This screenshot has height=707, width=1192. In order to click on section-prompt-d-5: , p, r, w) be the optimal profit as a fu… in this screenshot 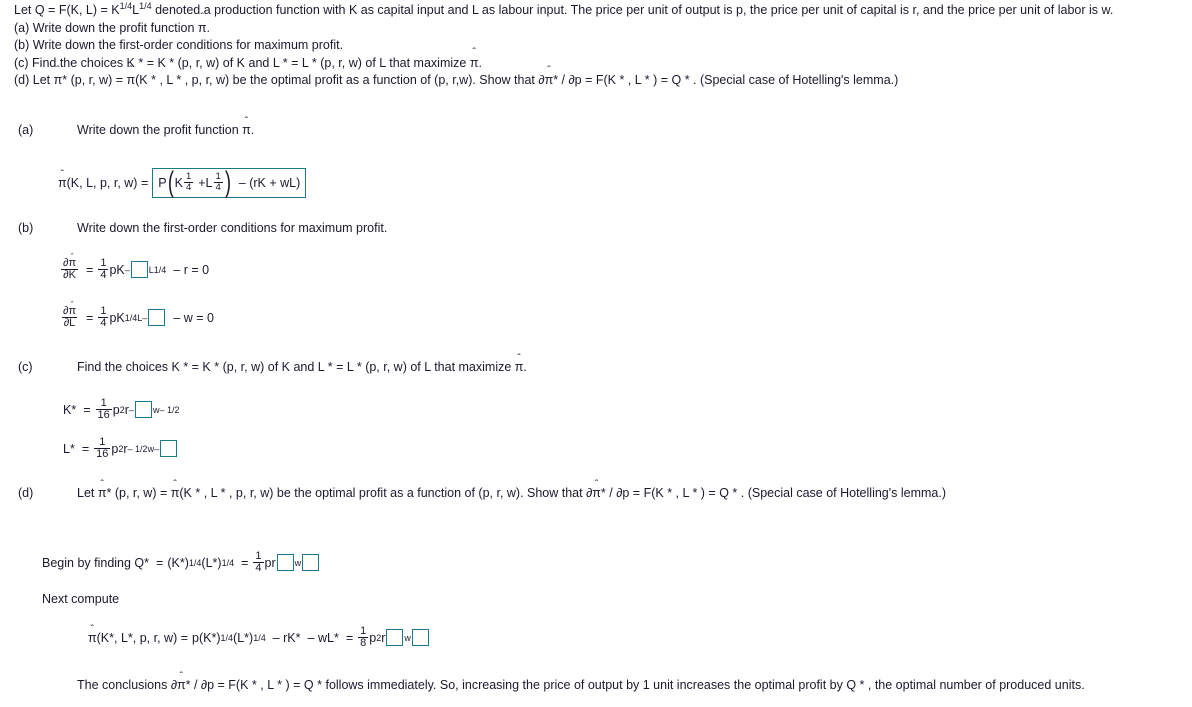, I will do `click(406, 493)`.